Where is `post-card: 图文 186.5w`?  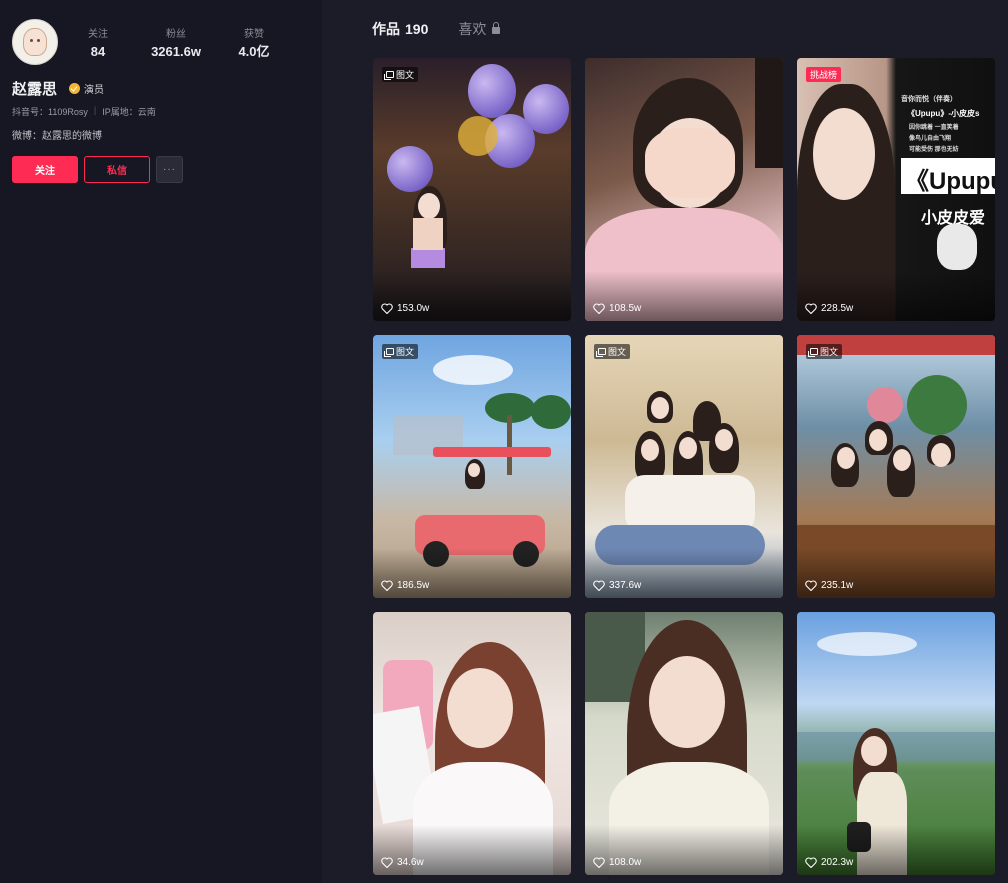 post-card: 图文 186.5w is located at coordinates (472, 466).